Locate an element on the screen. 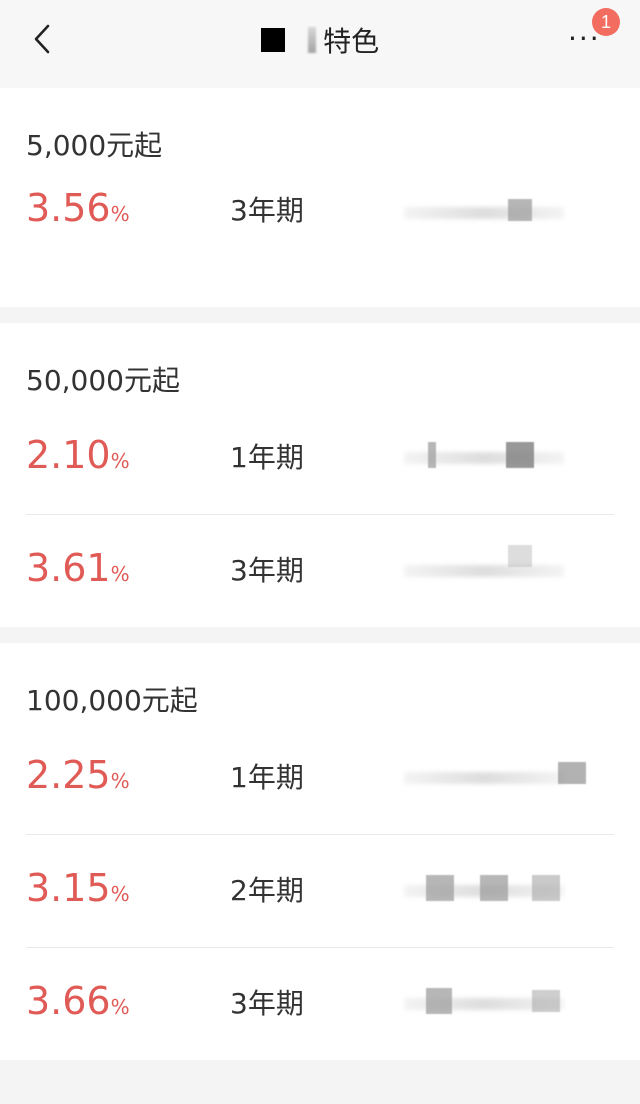 This screenshot has width=640, height=1104. page-title-area: 特色 is located at coordinates (320, 40).